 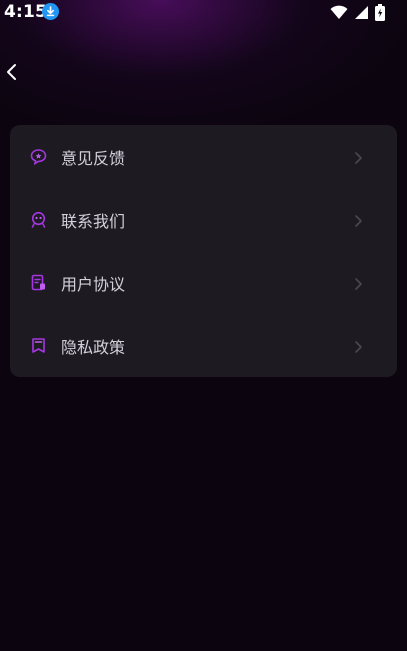 What do you see at coordinates (203, 156) in the screenshot?
I see `menu-item-feedback: 意见反馈` at bounding box center [203, 156].